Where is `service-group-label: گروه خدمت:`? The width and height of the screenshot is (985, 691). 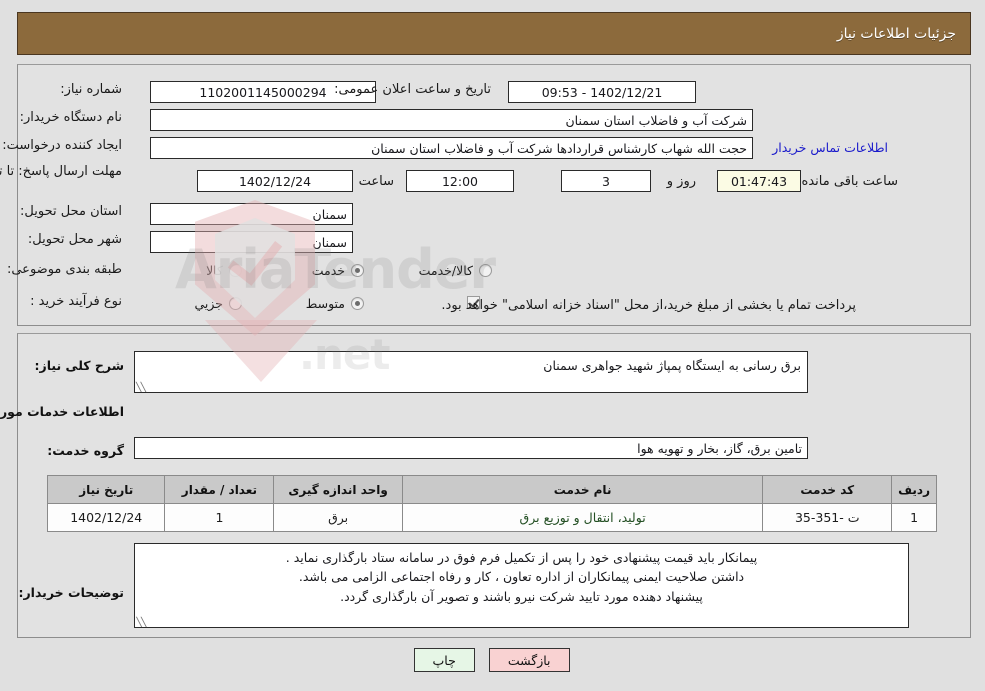
service-group-label: گروه خدمت: is located at coordinates (86, 450).